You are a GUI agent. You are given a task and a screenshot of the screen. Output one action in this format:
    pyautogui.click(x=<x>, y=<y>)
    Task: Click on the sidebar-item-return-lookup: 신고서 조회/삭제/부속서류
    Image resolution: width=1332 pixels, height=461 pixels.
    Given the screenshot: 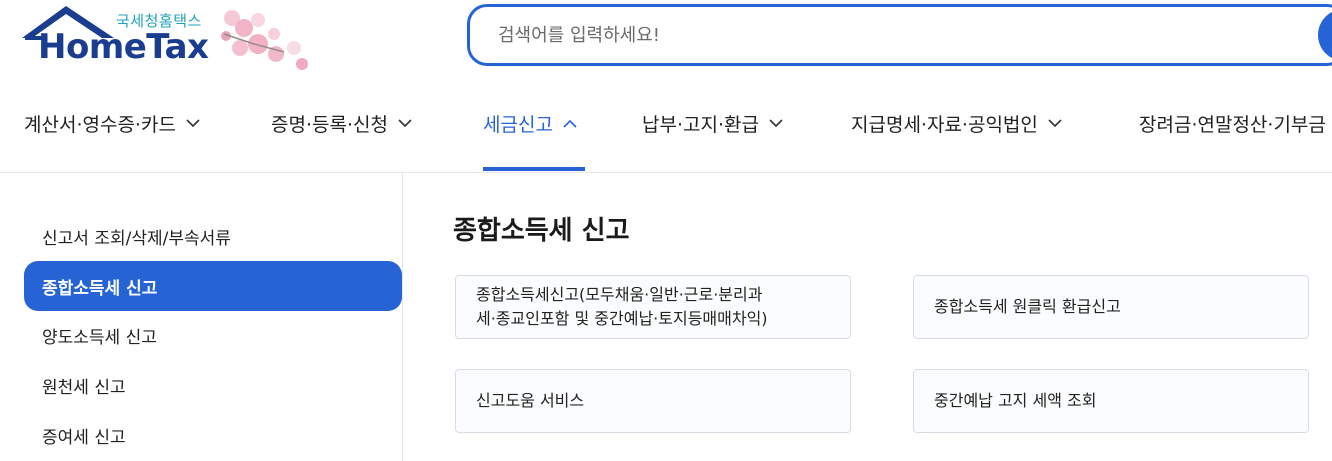 What is the action you would take?
    pyautogui.click(x=213, y=236)
    